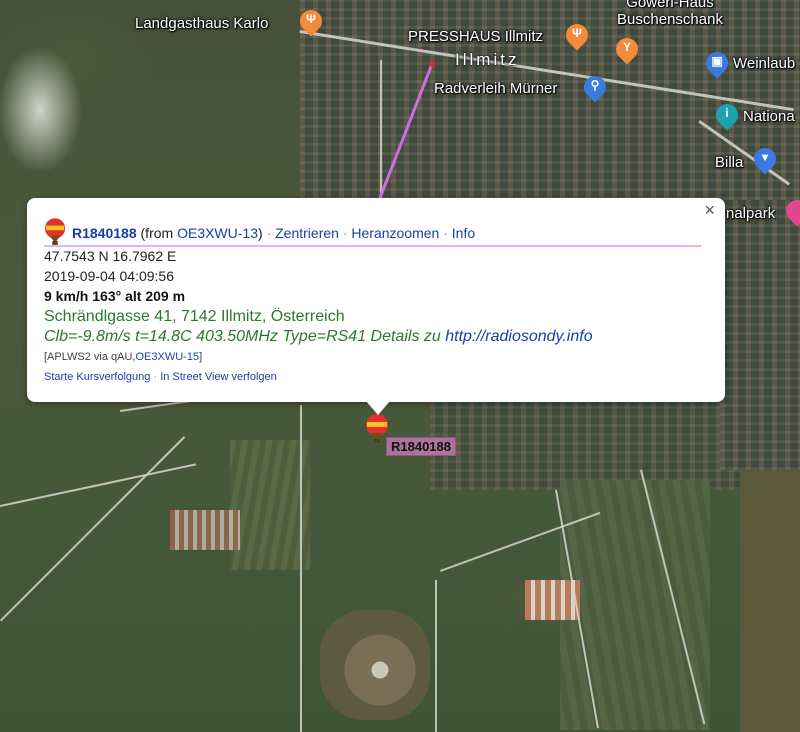  What do you see at coordinates (104, 233) in the screenshot?
I see `callsign-link: R1840188` at bounding box center [104, 233].